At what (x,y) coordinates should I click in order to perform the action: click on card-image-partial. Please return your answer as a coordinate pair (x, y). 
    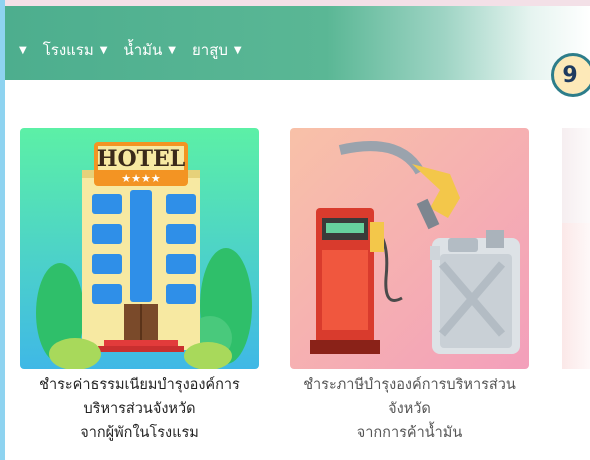
    Looking at the image, I should click on (576, 175).